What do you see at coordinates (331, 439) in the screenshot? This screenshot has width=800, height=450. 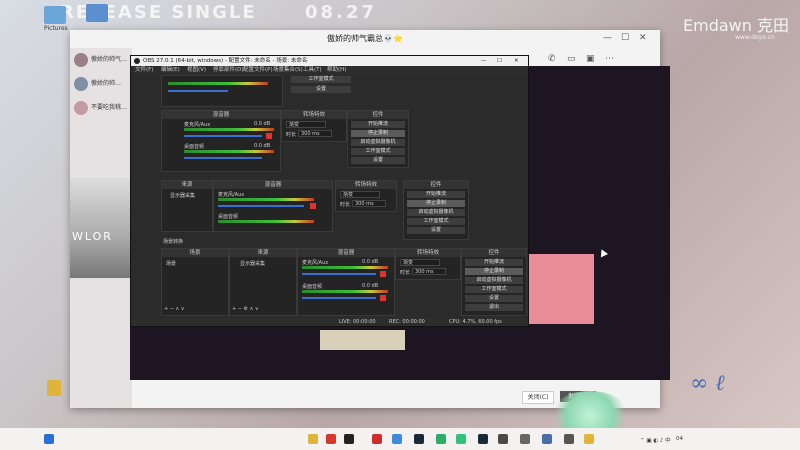 I see `red-app-icon` at bounding box center [331, 439].